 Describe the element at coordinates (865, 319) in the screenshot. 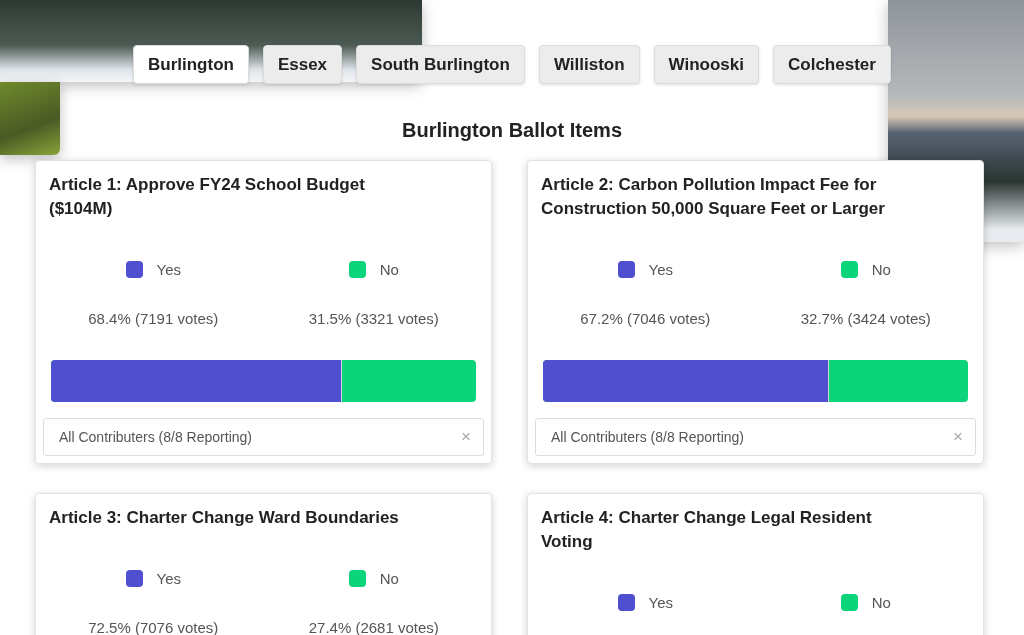

I see `vote-result: 32.7% (3424 votes)` at that location.